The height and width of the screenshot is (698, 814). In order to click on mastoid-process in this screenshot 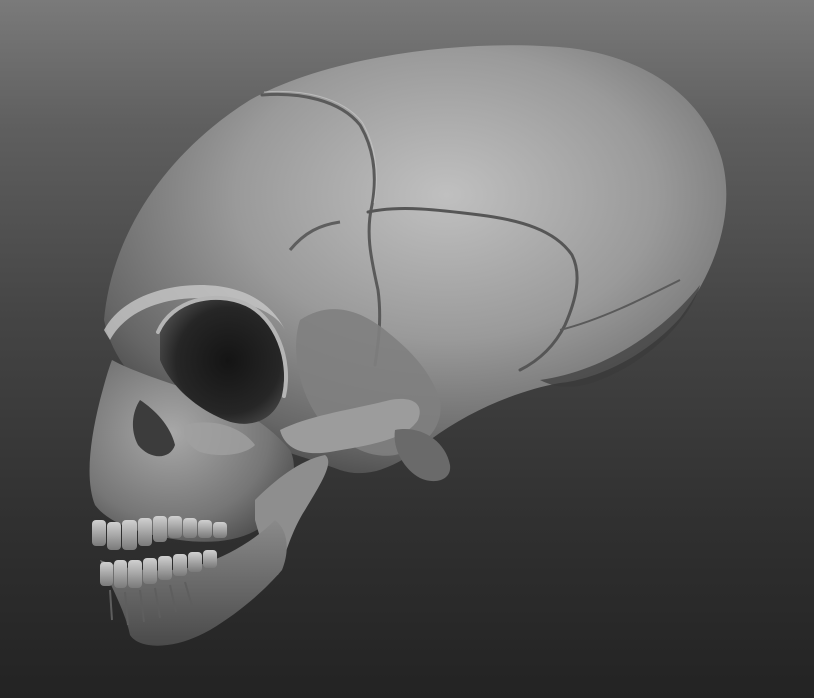, I will do `click(422, 455)`.